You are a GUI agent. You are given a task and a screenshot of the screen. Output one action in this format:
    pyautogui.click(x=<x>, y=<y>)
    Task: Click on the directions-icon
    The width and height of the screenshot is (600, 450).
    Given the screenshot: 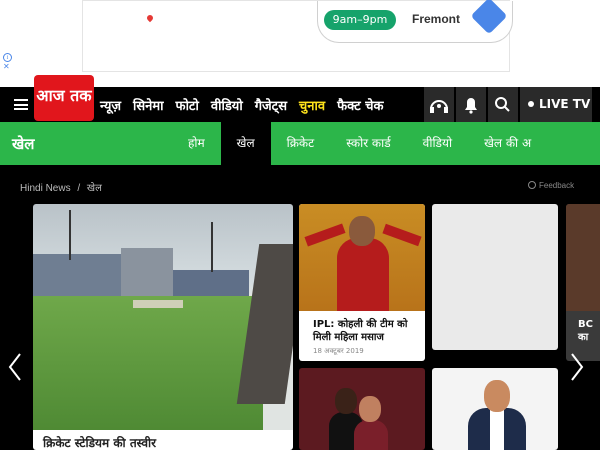 What is the action you would take?
    pyautogui.click(x=489, y=17)
    